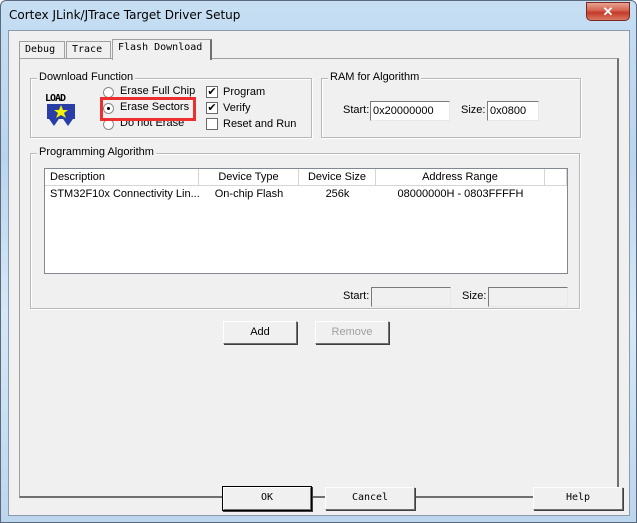  What do you see at coordinates (259, 124) in the screenshot?
I see `reset-and-run-label: Reset and Run` at bounding box center [259, 124].